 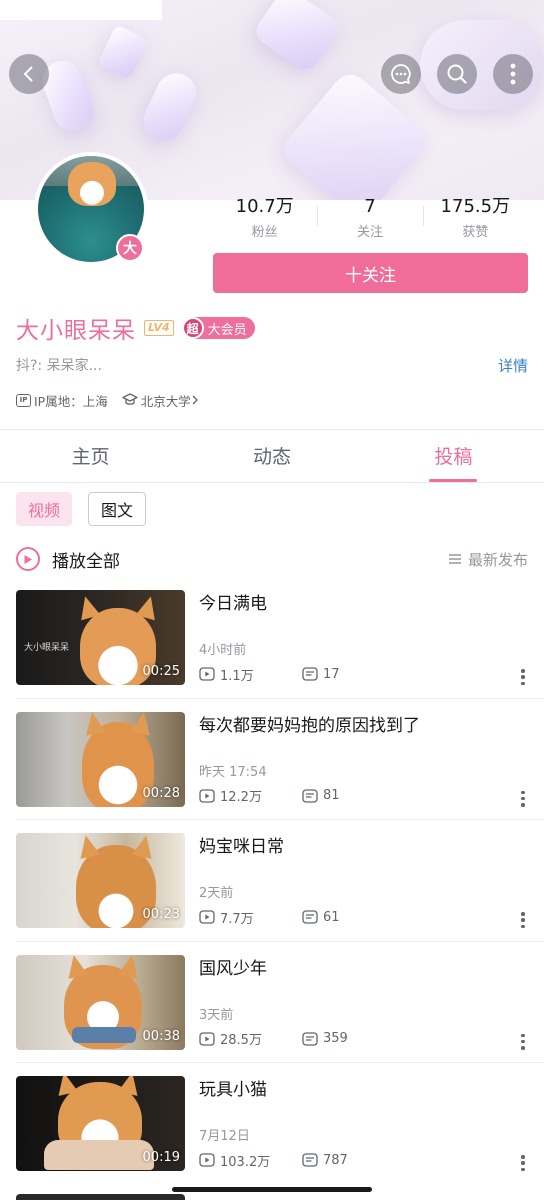 I want to click on video-thumbnail: 00:19, so click(x=100, y=1123).